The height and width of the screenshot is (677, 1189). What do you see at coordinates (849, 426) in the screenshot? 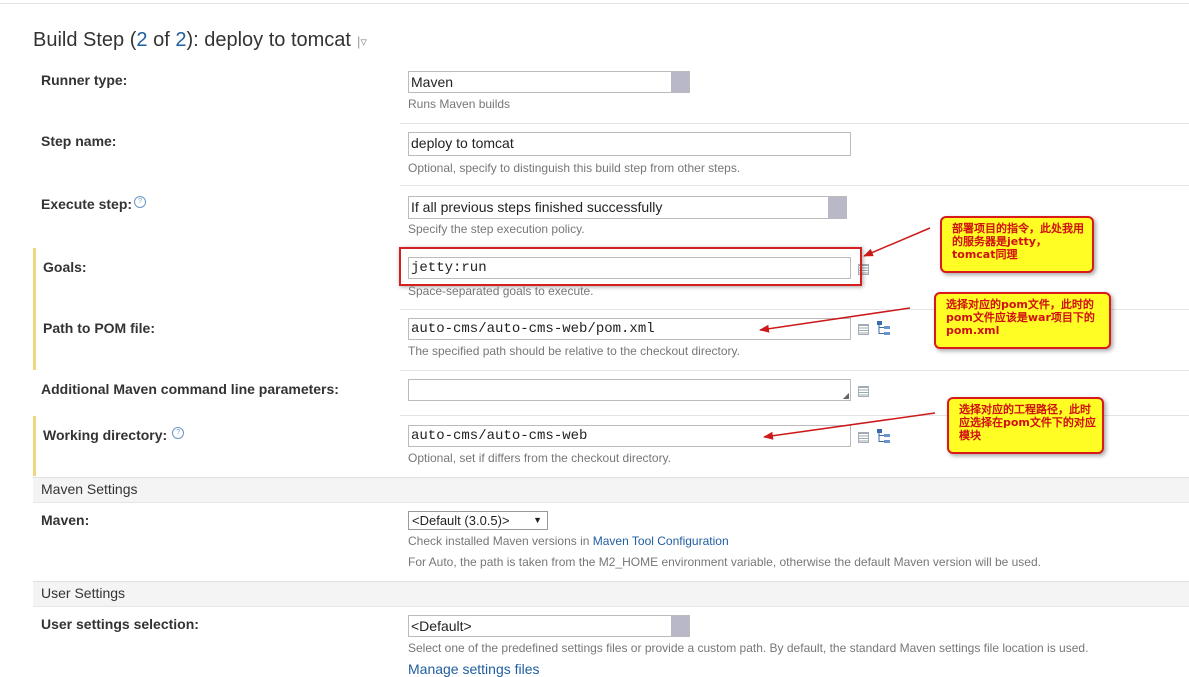
I see `workdir-arrow` at bounding box center [849, 426].